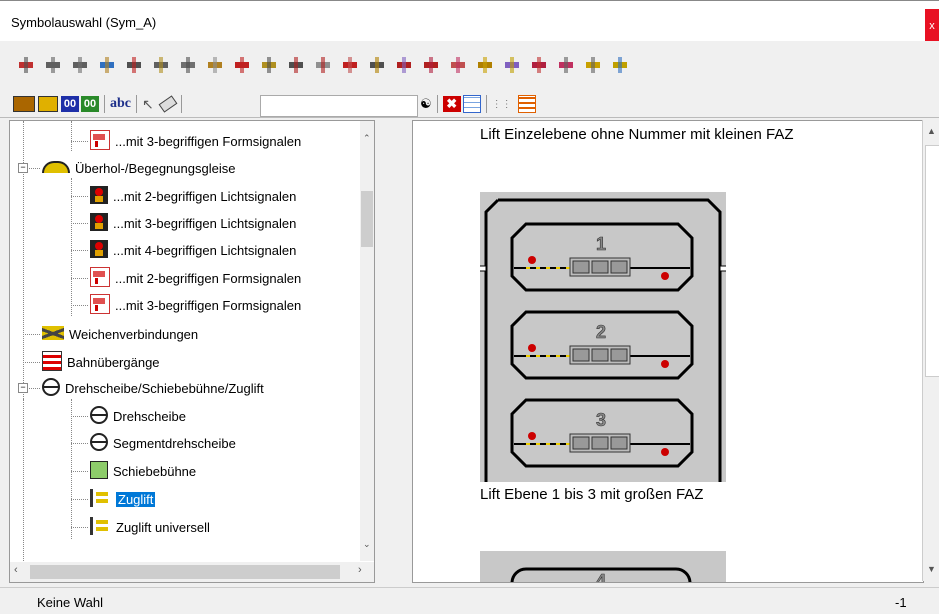 Image resolution: width=939 pixels, height=614 pixels. Describe the element at coordinates (323, 65) in the screenshot. I see `slipswitch-icon` at that location.